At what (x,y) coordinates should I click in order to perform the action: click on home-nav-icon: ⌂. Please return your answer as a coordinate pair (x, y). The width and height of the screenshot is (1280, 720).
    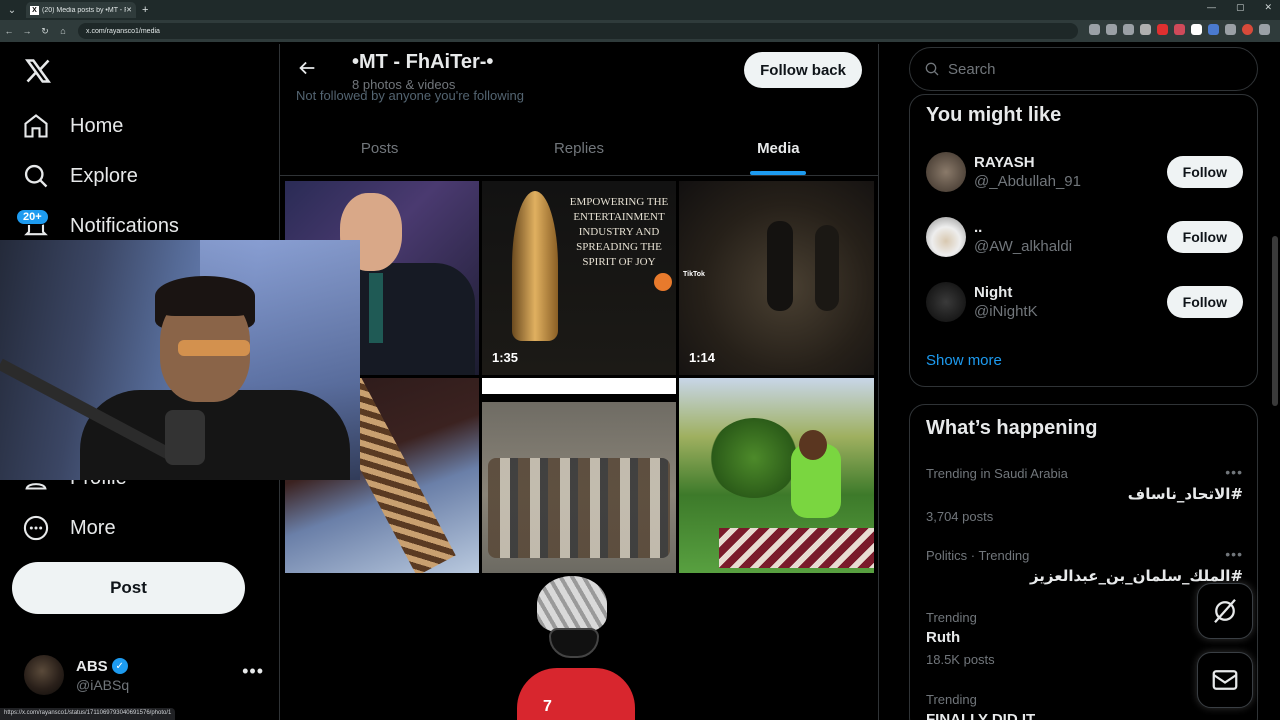
    Looking at the image, I should click on (63, 31).